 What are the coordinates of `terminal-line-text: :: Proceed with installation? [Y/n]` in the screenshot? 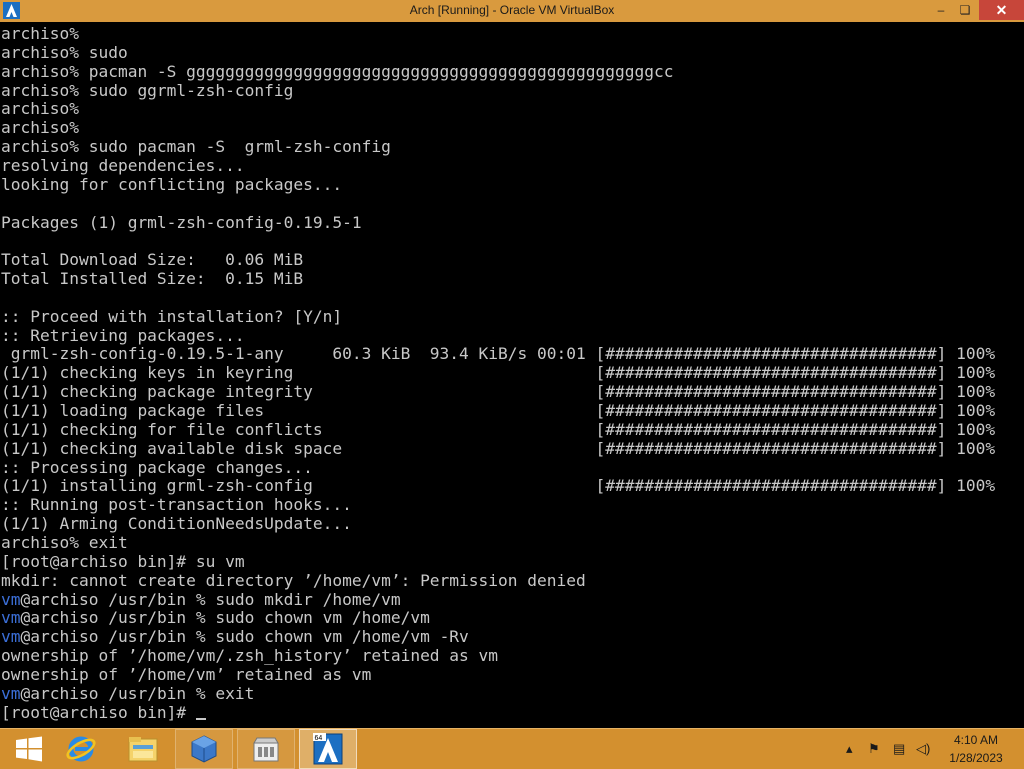 It's located at (172, 316).